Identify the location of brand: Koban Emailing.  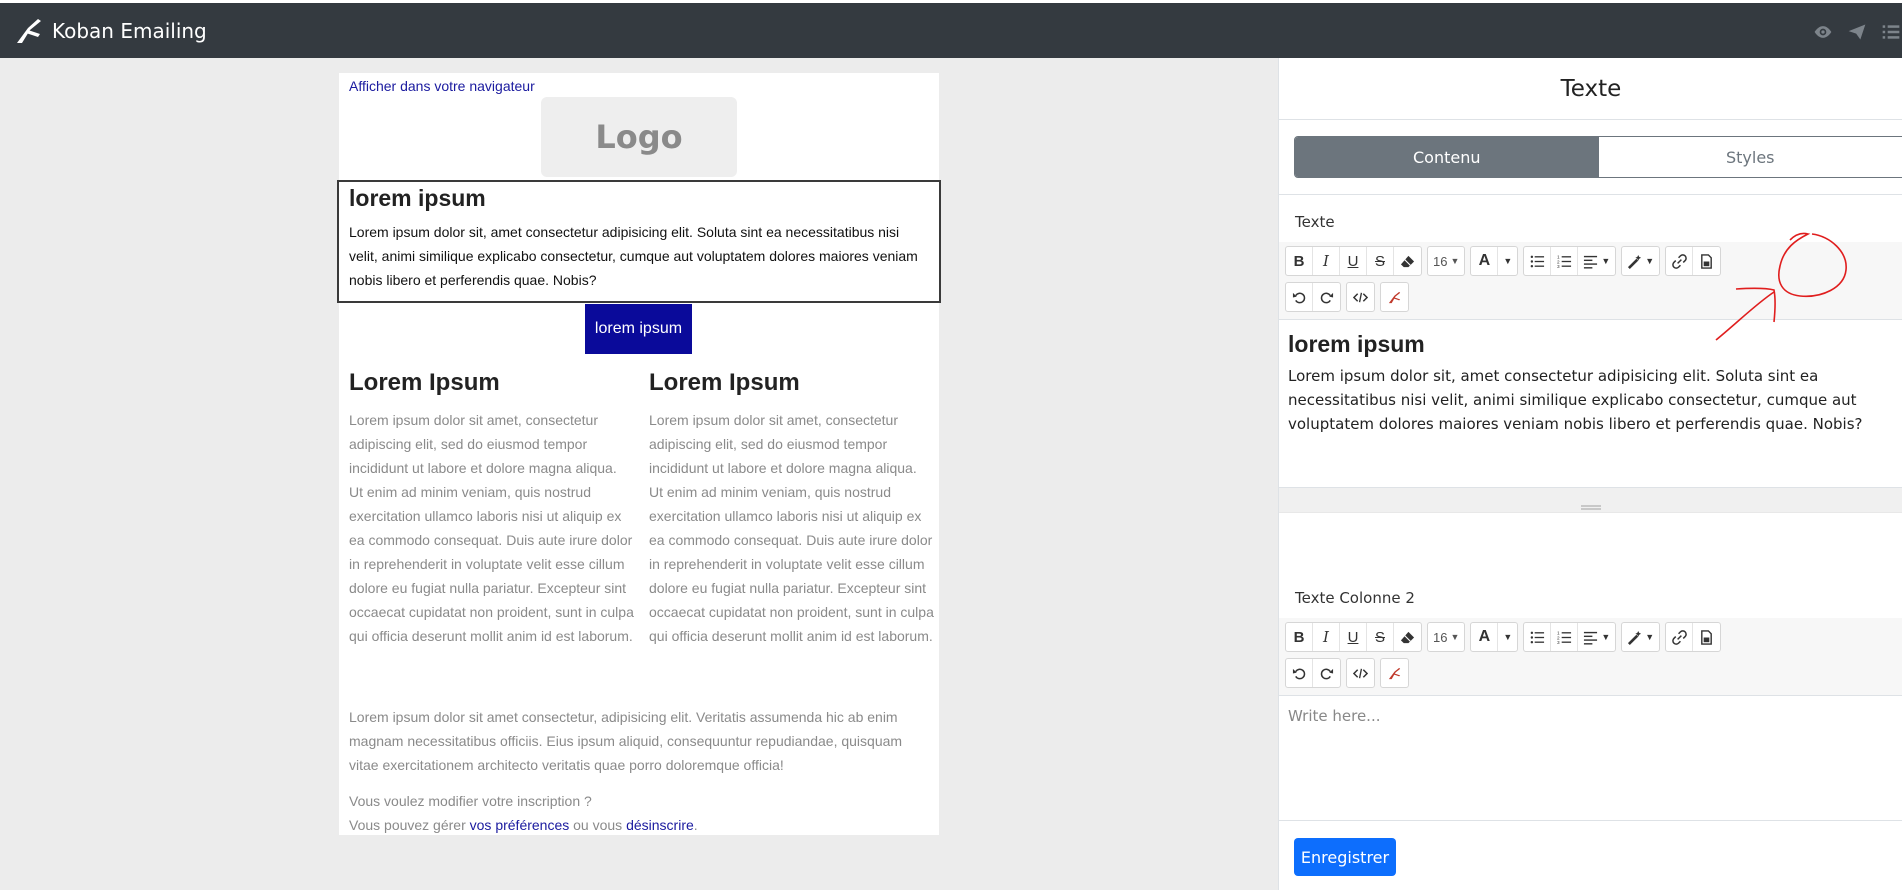
(110, 31).